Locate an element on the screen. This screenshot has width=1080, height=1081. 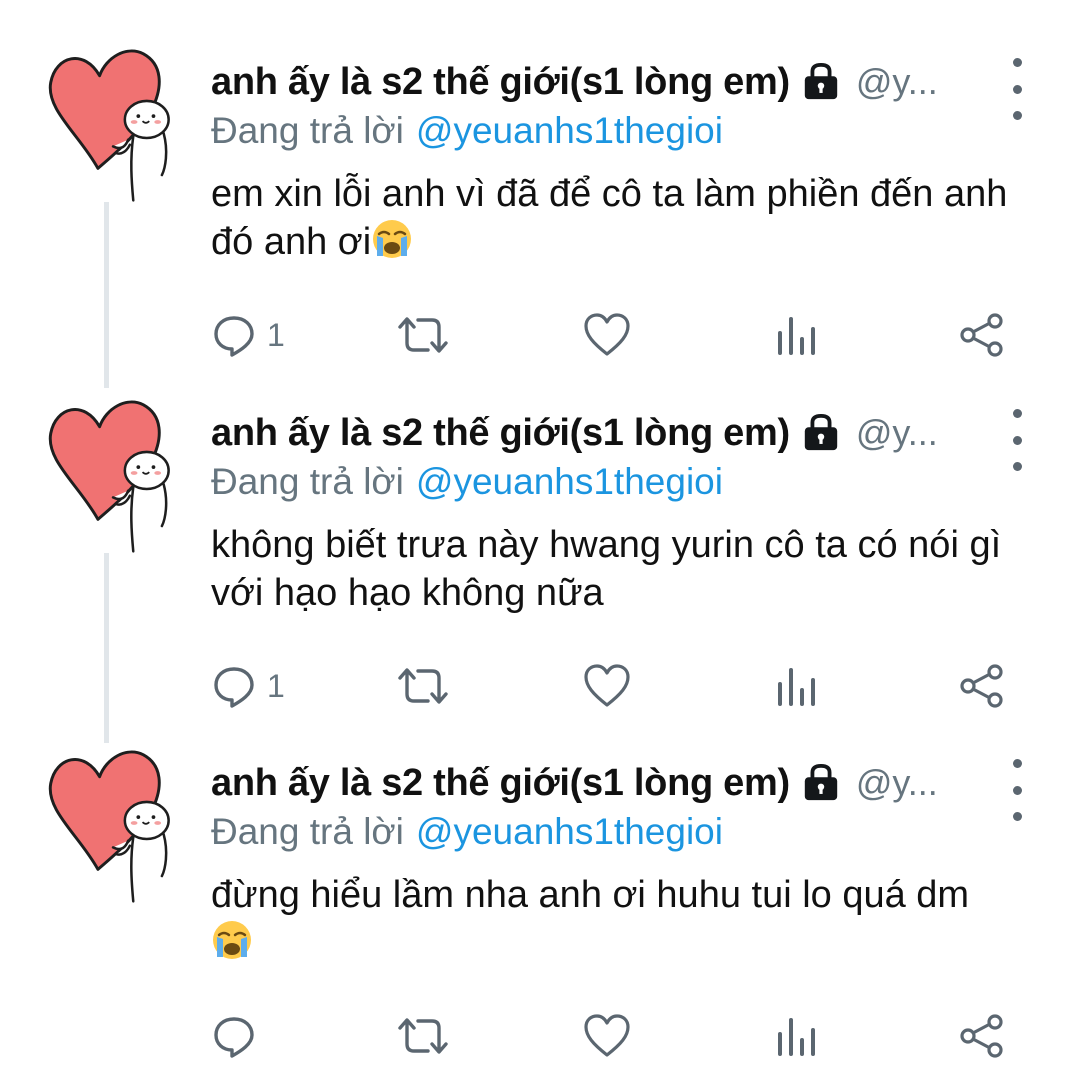
tweet-actions is located at coordinates (616, 1036).